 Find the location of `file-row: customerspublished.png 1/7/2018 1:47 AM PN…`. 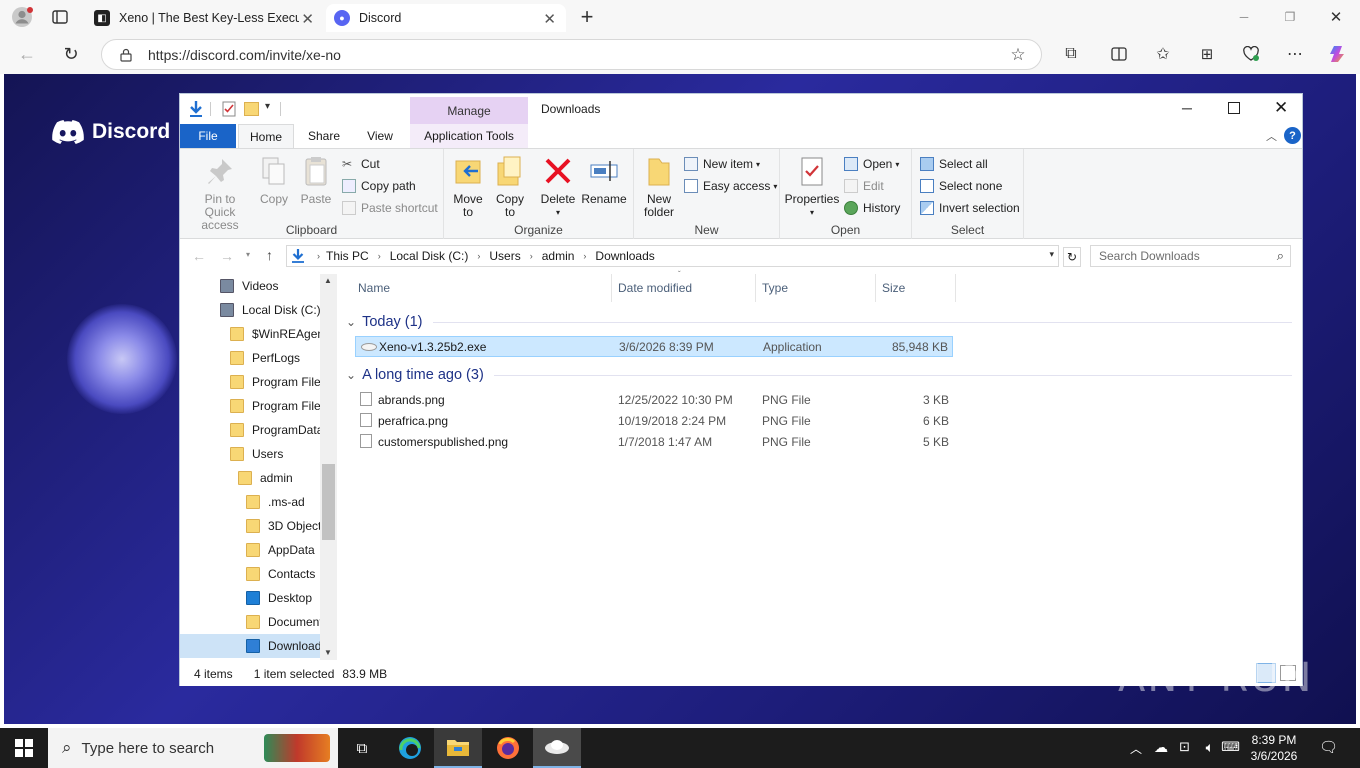

file-row: customerspublished.png 1/7/2018 1:47 AM PN… is located at coordinates (654, 441).